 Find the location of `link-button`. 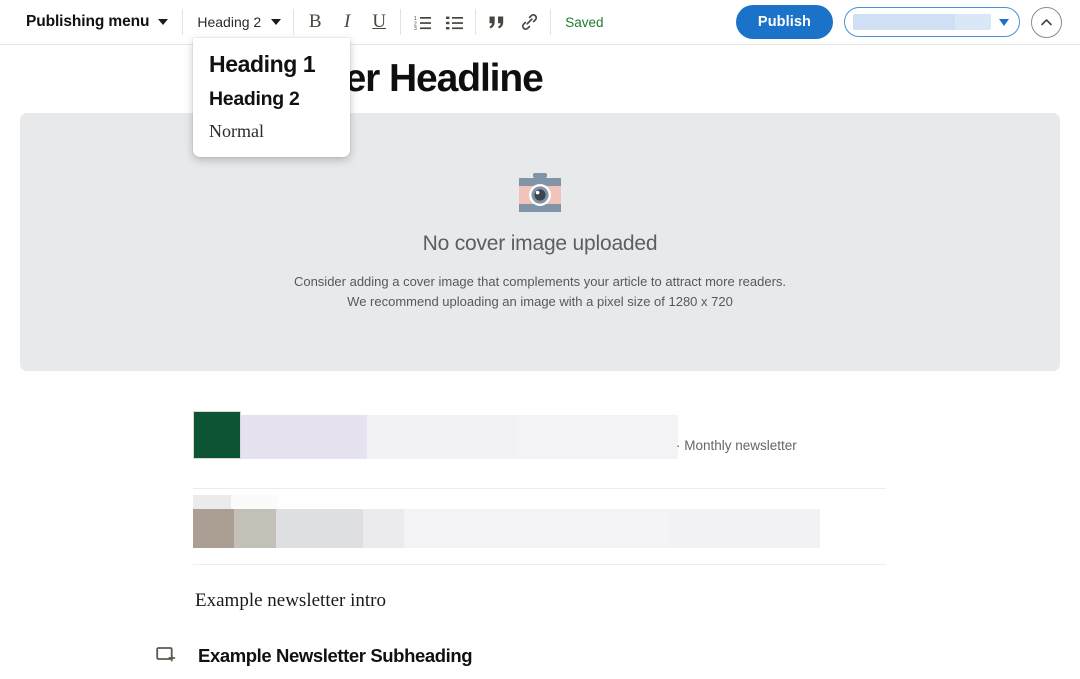

link-button is located at coordinates (529, 22).